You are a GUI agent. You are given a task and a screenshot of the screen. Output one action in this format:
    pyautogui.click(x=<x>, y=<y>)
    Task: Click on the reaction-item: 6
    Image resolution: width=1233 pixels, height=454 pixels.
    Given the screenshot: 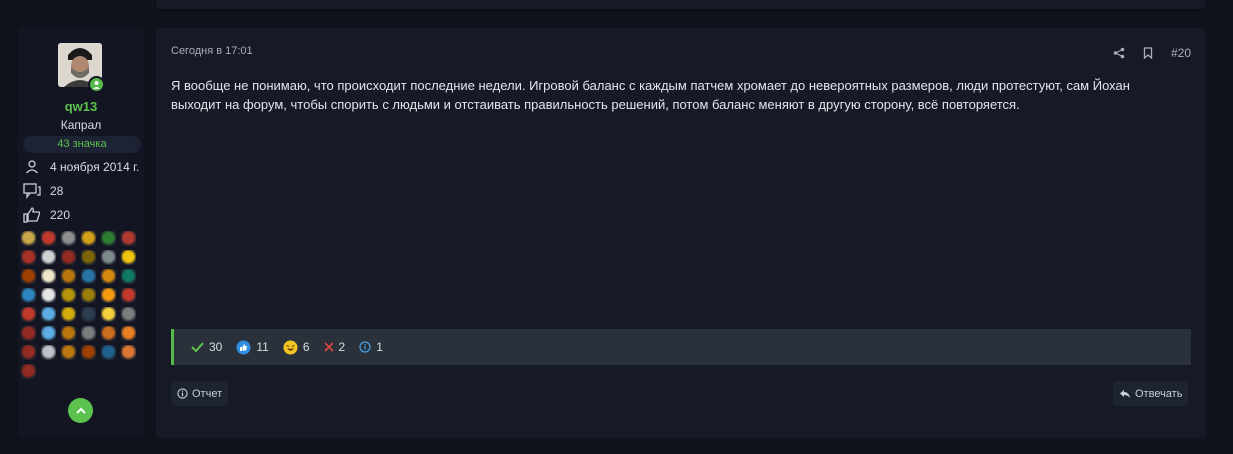 What is the action you would take?
    pyautogui.click(x=296, y=347)
    